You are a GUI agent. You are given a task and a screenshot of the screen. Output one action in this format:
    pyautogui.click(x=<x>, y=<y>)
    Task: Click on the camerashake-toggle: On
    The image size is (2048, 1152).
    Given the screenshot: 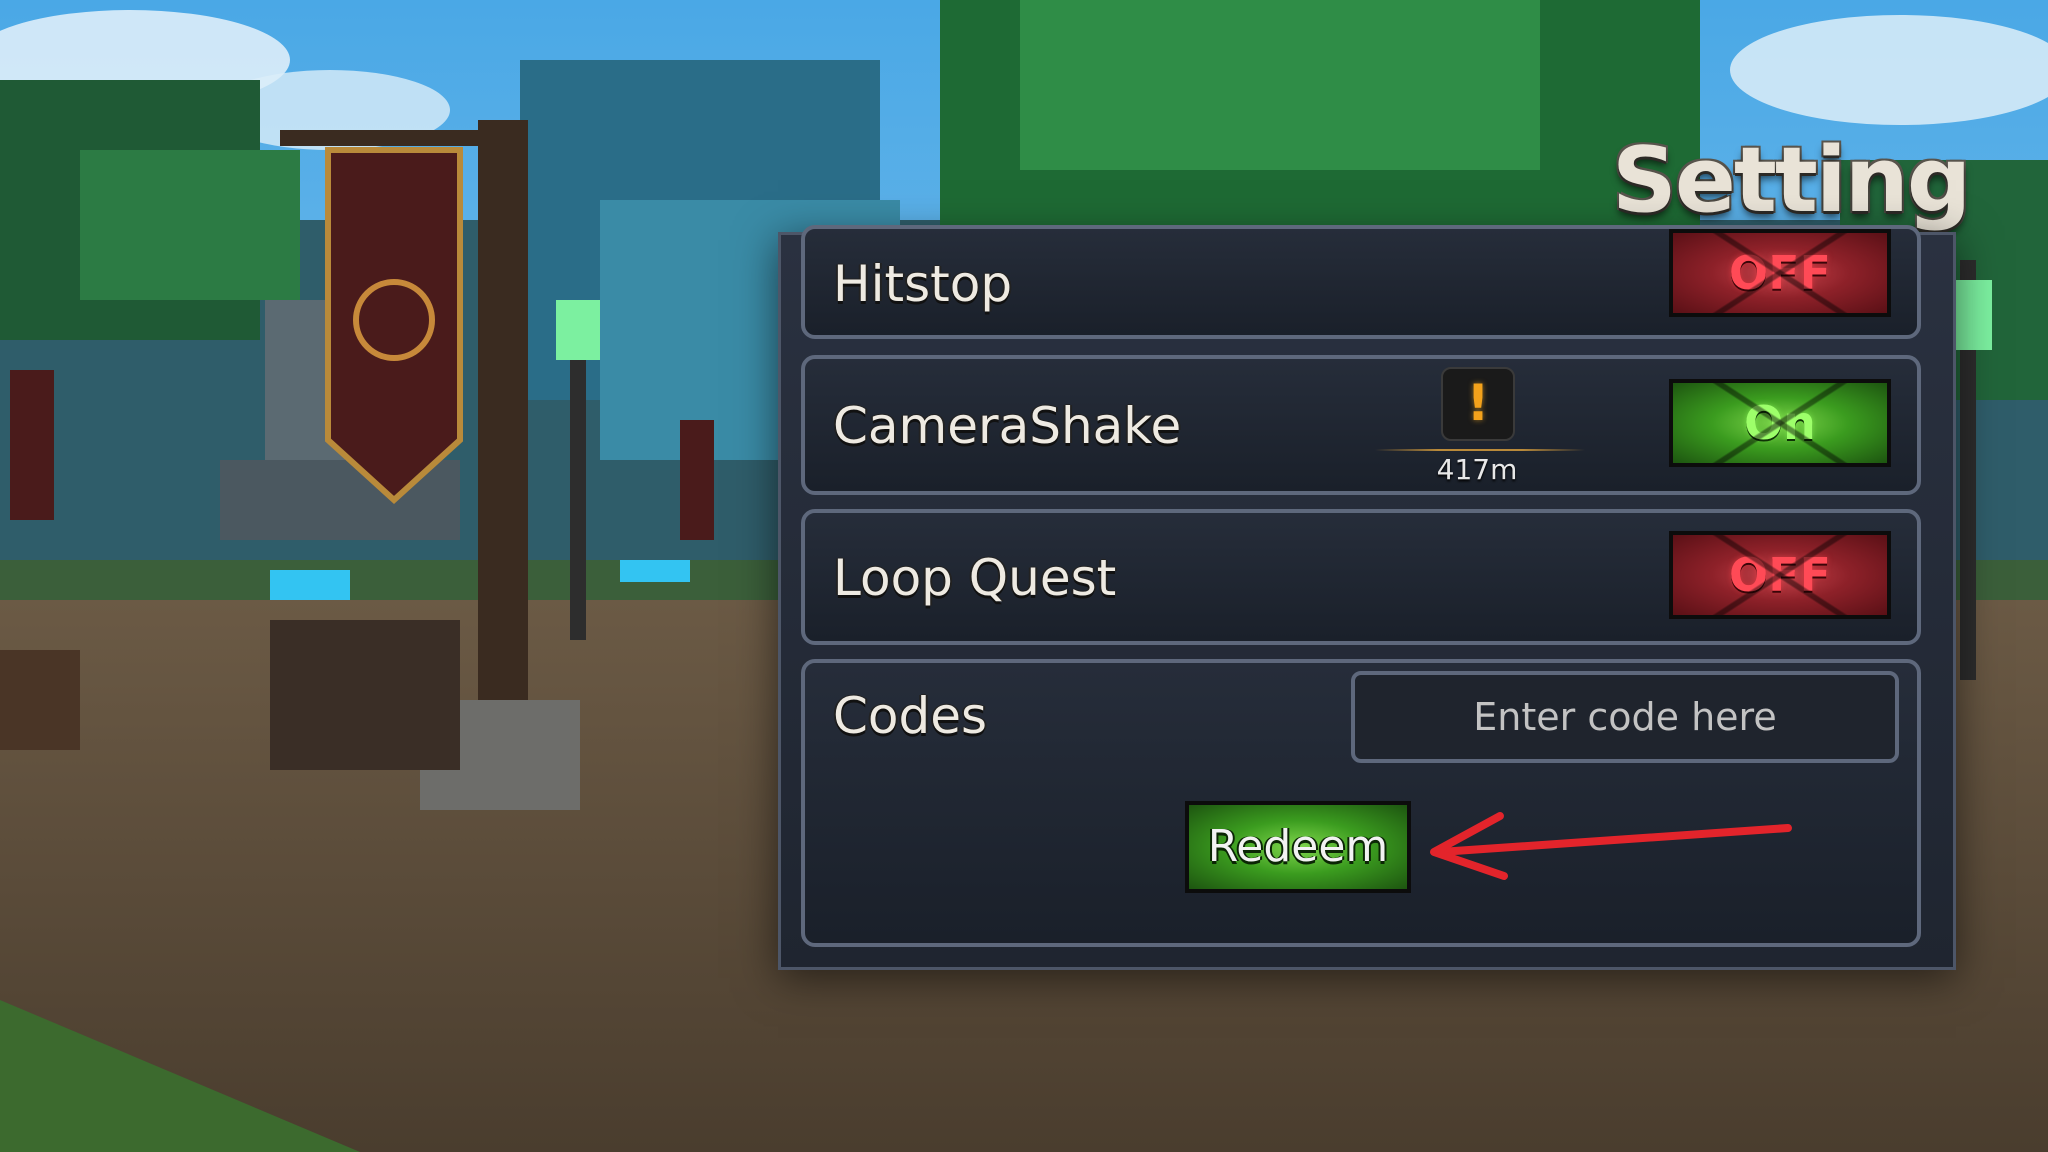 What is the action you would take?
    pyautogui.click(x=1780, y=423)
    